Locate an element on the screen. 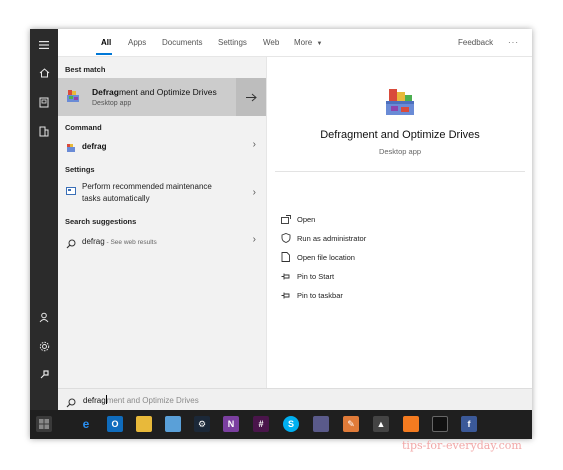 The width and height of the screenshot is (563, 470). arrow-right-icon is located at coordinates (251, 97).